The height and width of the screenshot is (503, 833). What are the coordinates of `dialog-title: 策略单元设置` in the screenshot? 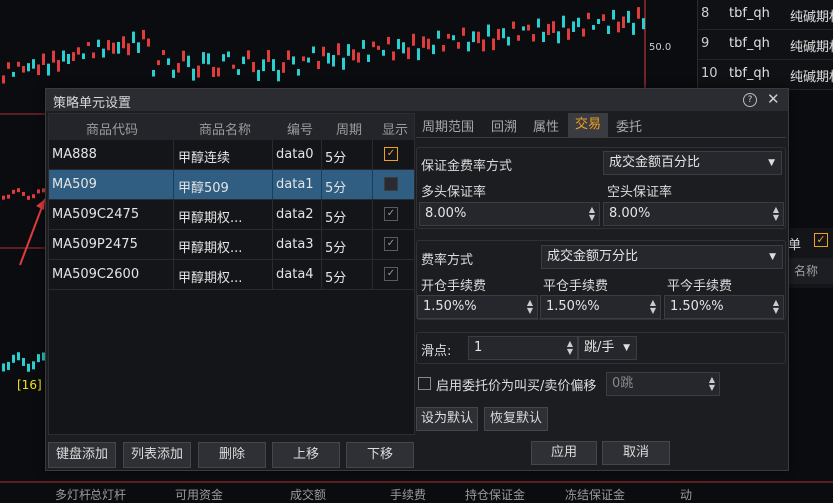 It's located at (92, 103).